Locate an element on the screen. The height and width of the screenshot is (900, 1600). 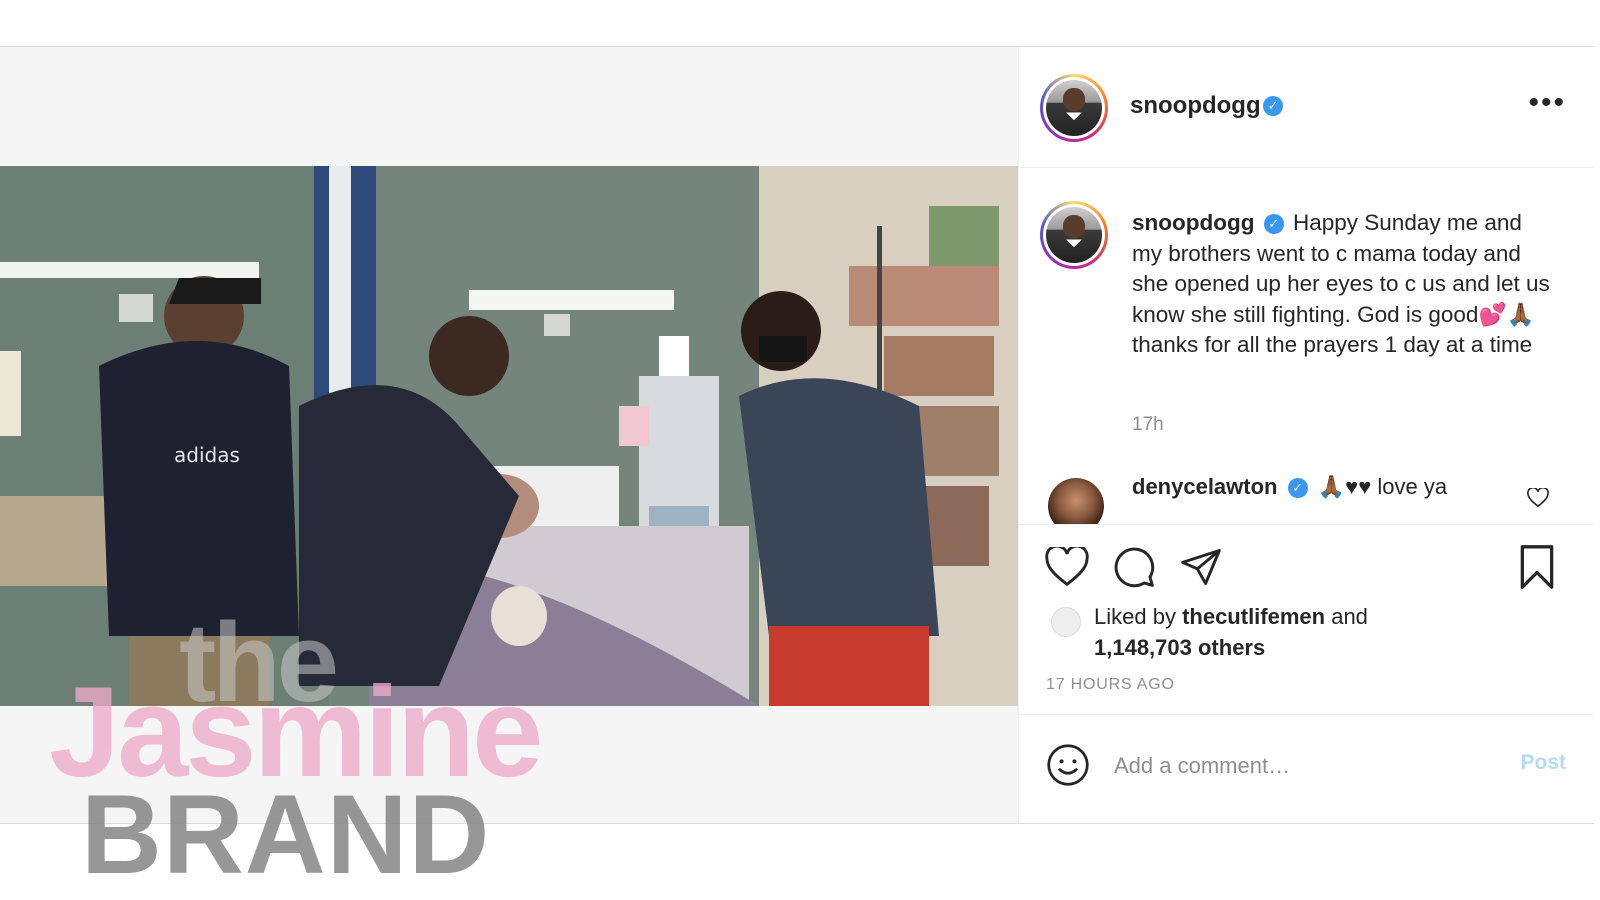
post-timestamp: 17 hours ago is located at coordinates (1110, 685).